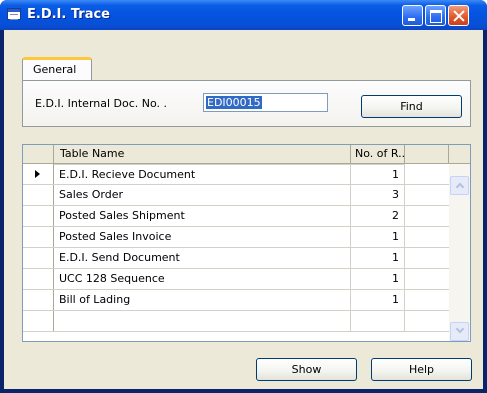  I want to click on table-row: Posted Sales Shipment 2, so click(236, 216).